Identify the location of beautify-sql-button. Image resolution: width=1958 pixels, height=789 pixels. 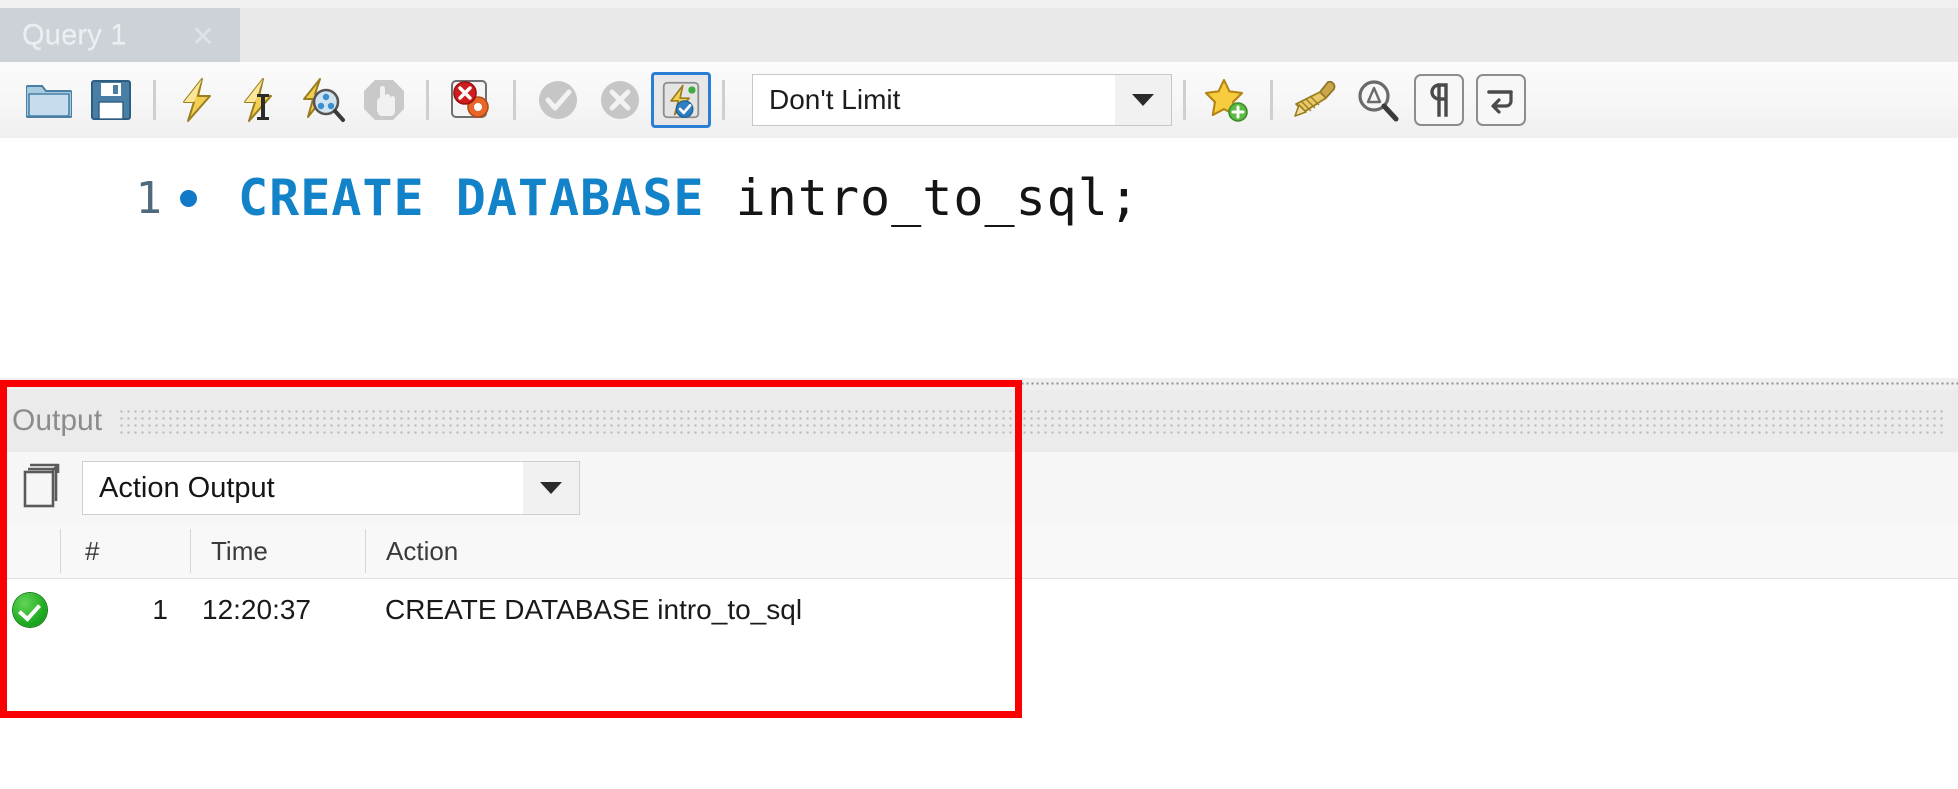
(1315, 100).